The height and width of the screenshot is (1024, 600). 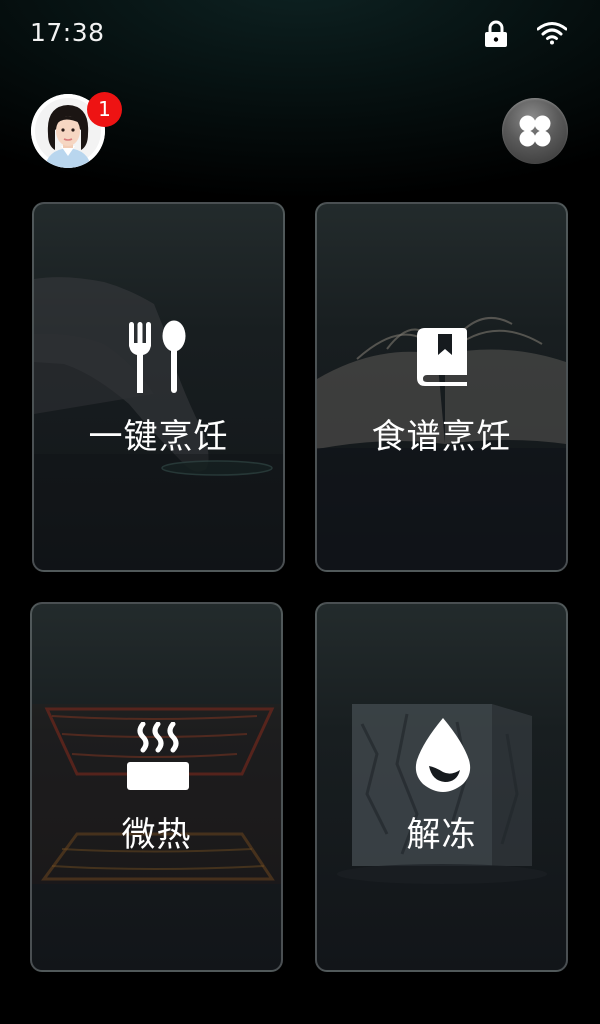 What do you see at coordinates (156, 835) in the screenshot?
I see `card-label: 微热` at bounding box center [156, 835].